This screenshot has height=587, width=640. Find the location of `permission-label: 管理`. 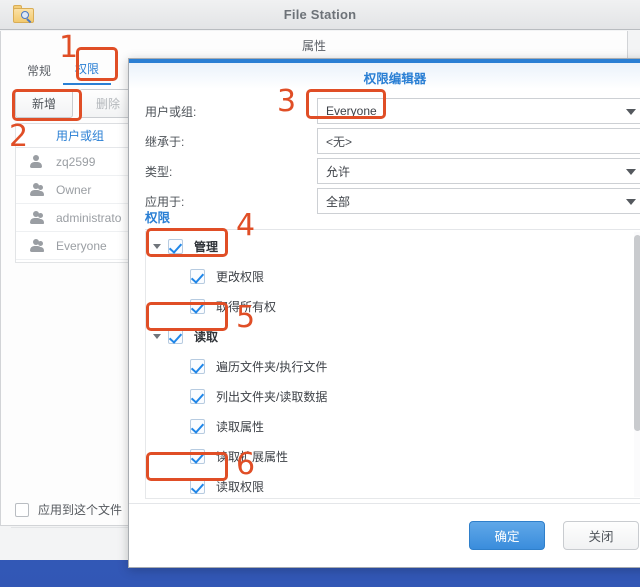

permission-label: 管理 is located at coordinates (206, 246).